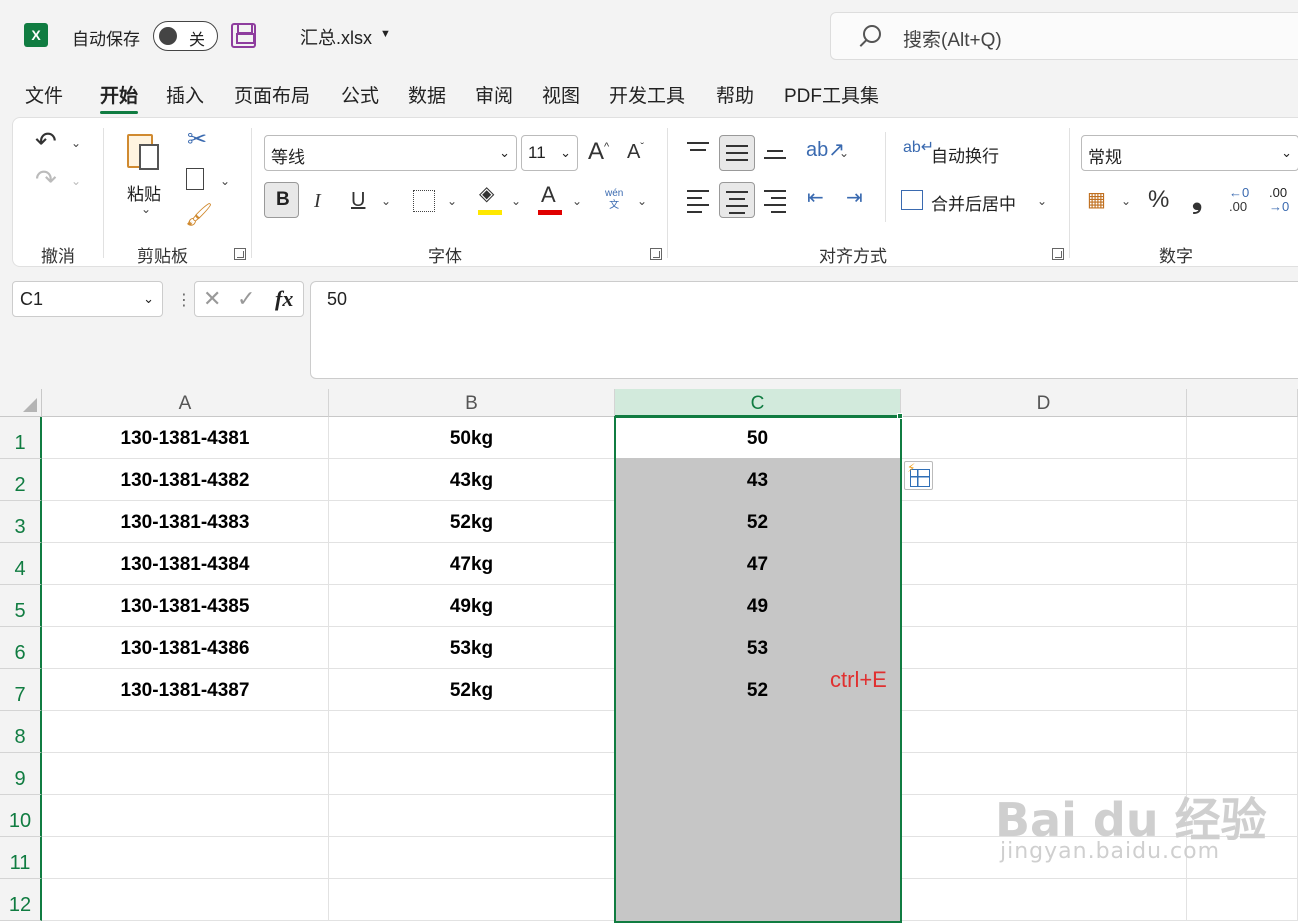 This screenshot has height=923, width=1298. What do you see at coordinates (472, 564) in the screenshot?
I see `cell-b: 47kg` at bounding box center [472, 564].